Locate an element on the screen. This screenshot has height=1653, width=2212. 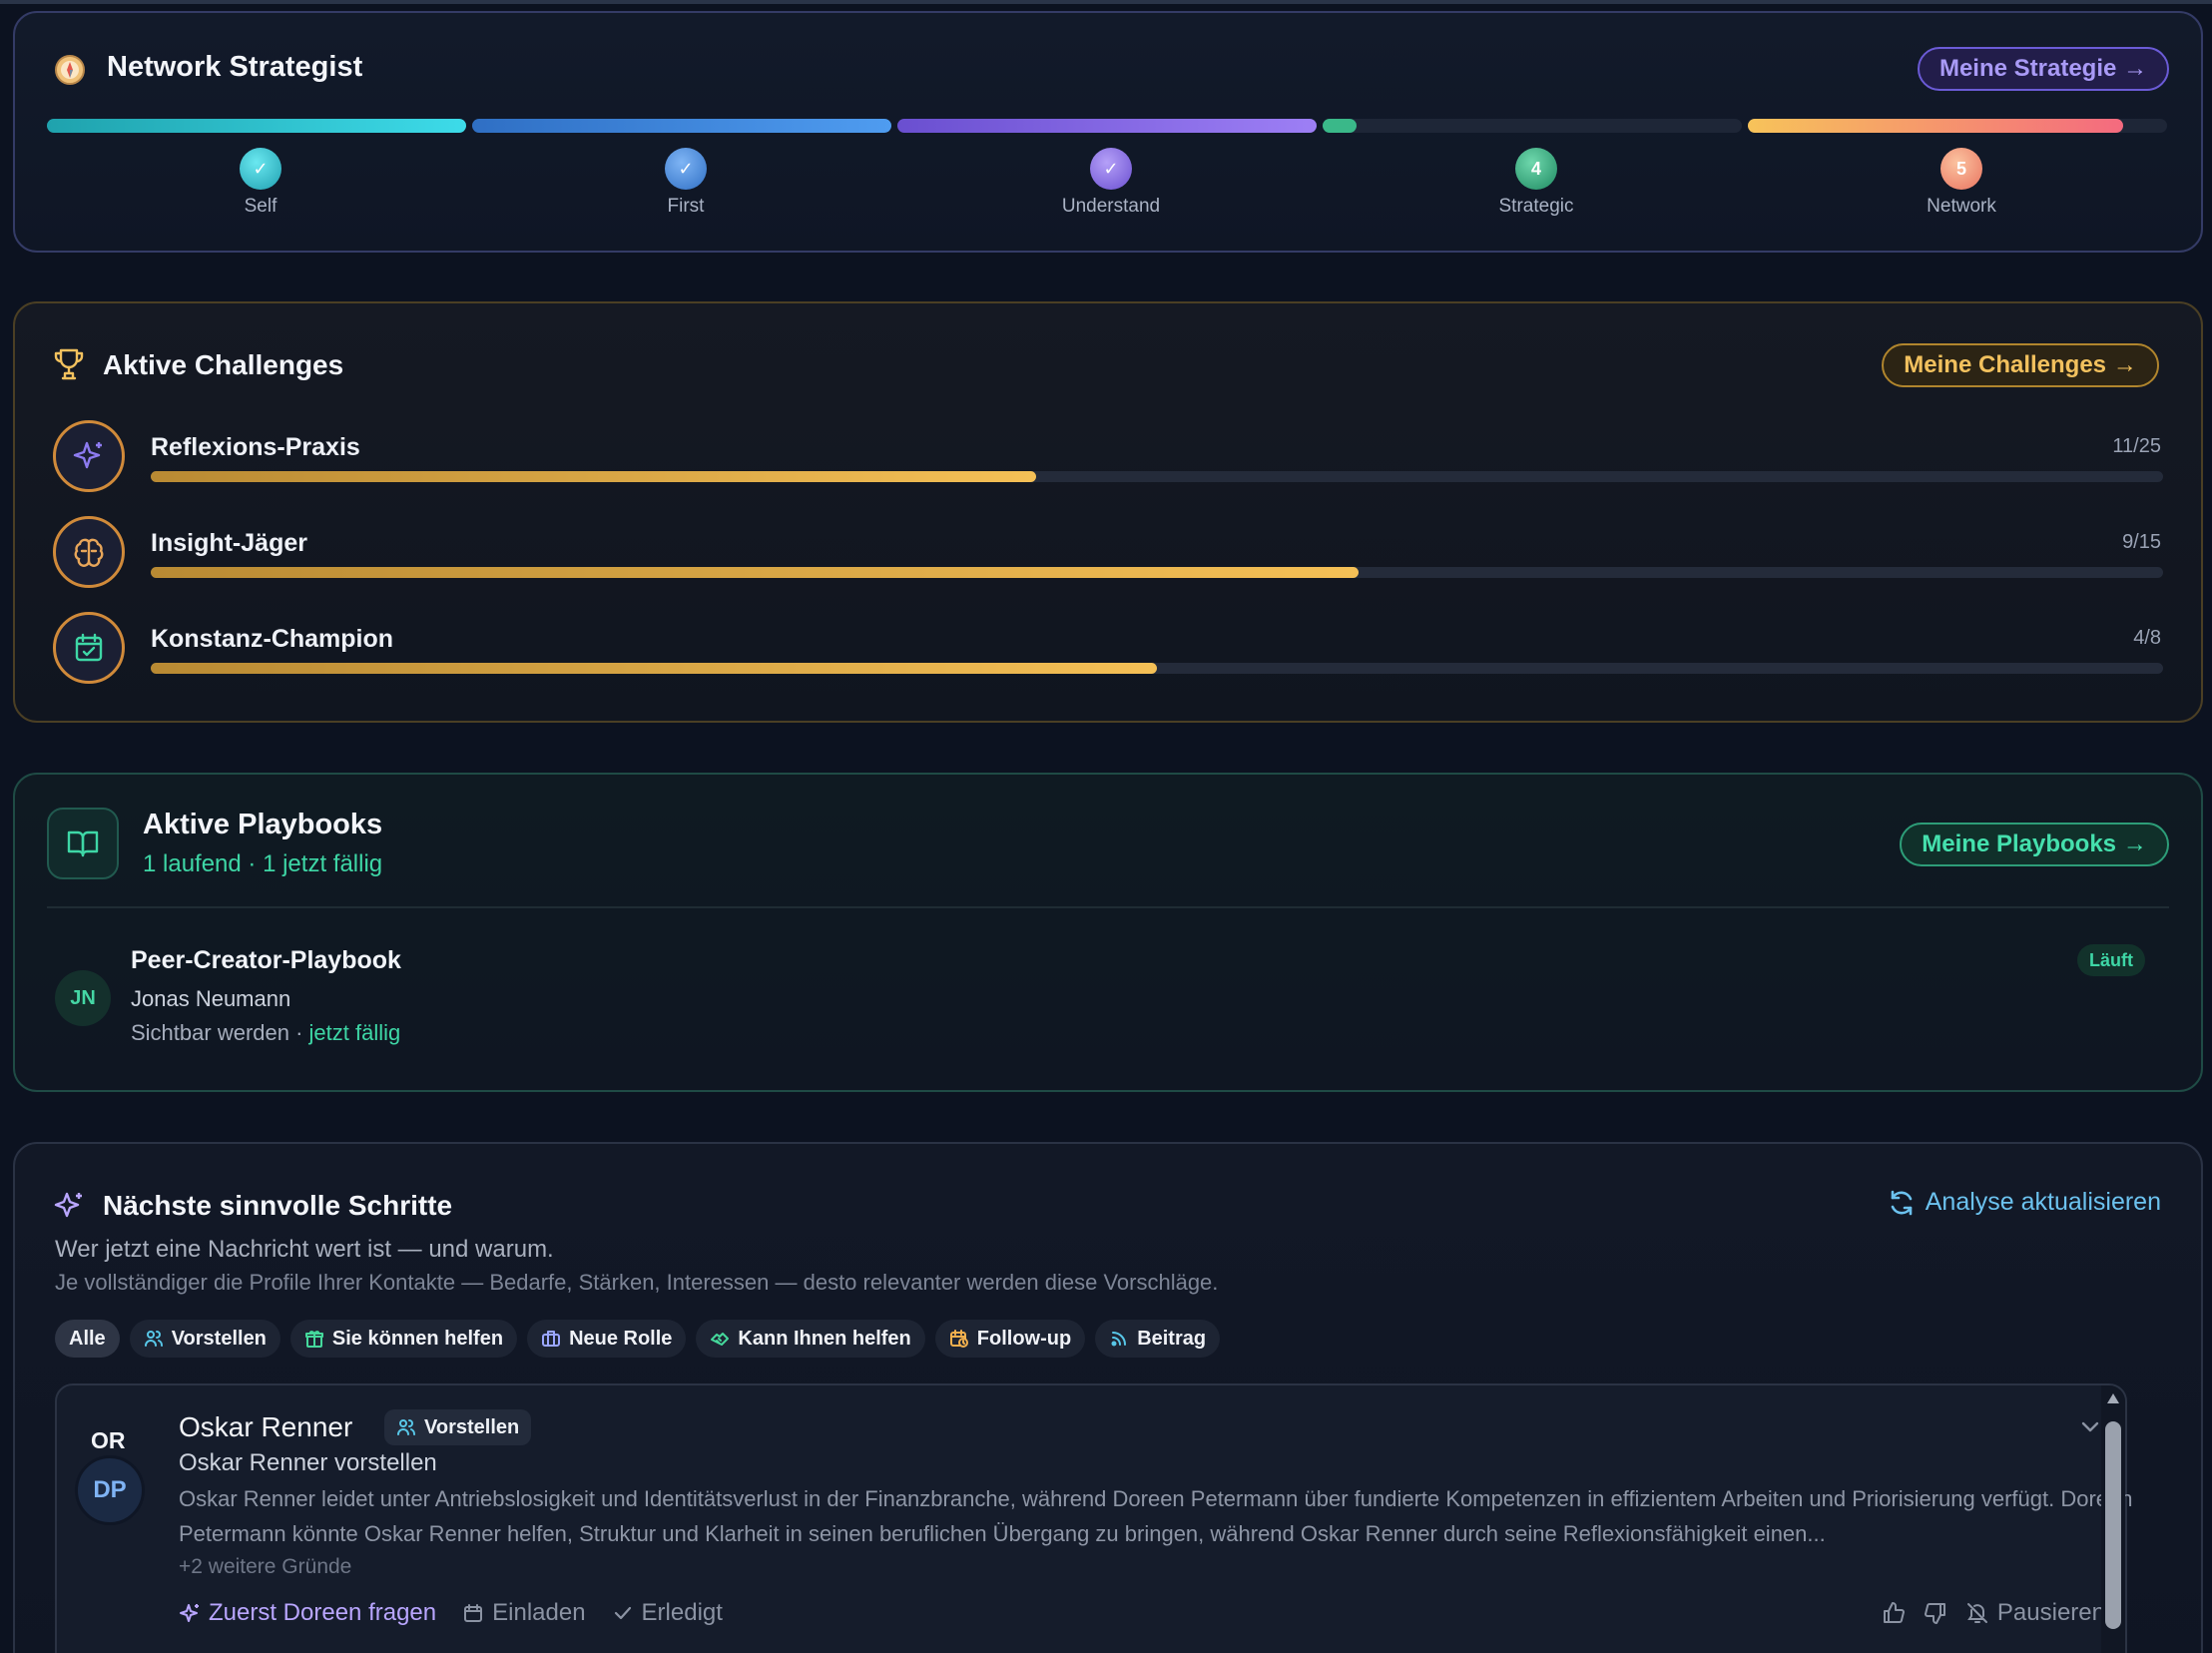
avatar: JN is located at coordinates (83, 998).